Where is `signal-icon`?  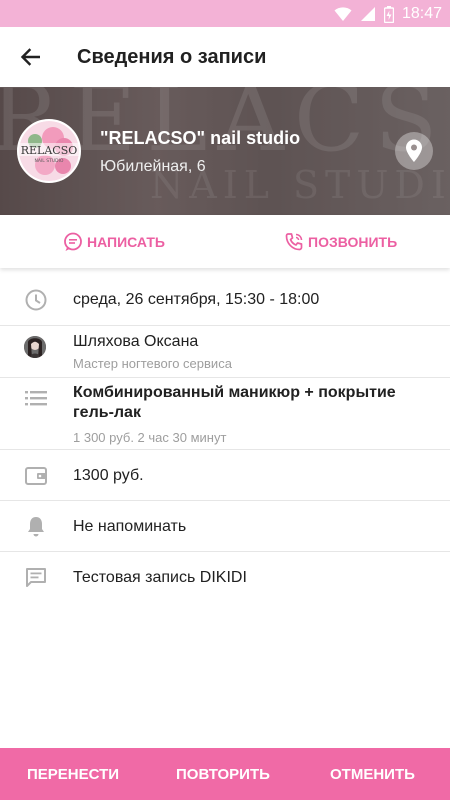
signal-icon is located at coordinates (367, 14).